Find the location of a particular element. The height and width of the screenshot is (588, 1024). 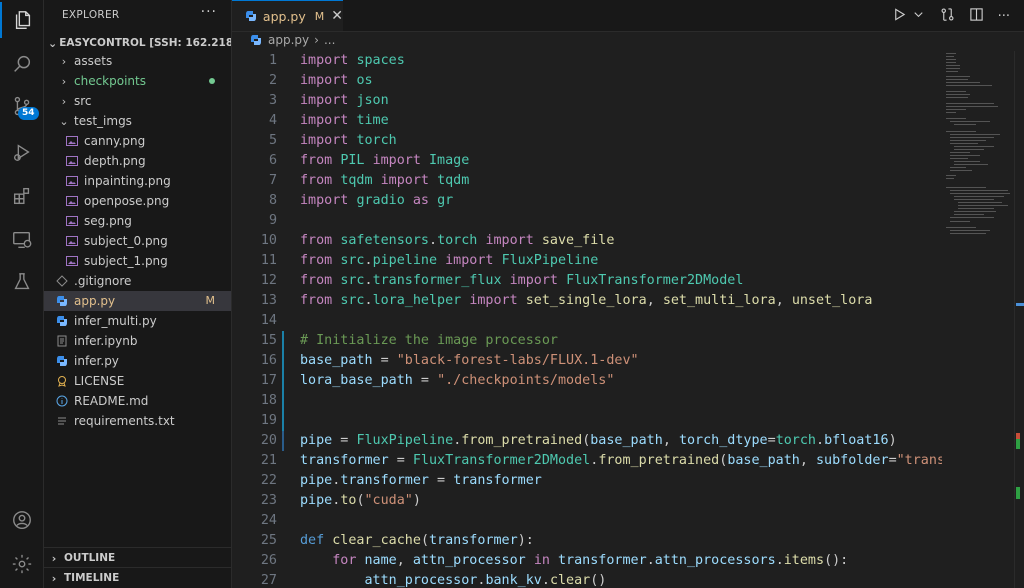

tree-folder-src: › src is located at coordinates (137, 101).